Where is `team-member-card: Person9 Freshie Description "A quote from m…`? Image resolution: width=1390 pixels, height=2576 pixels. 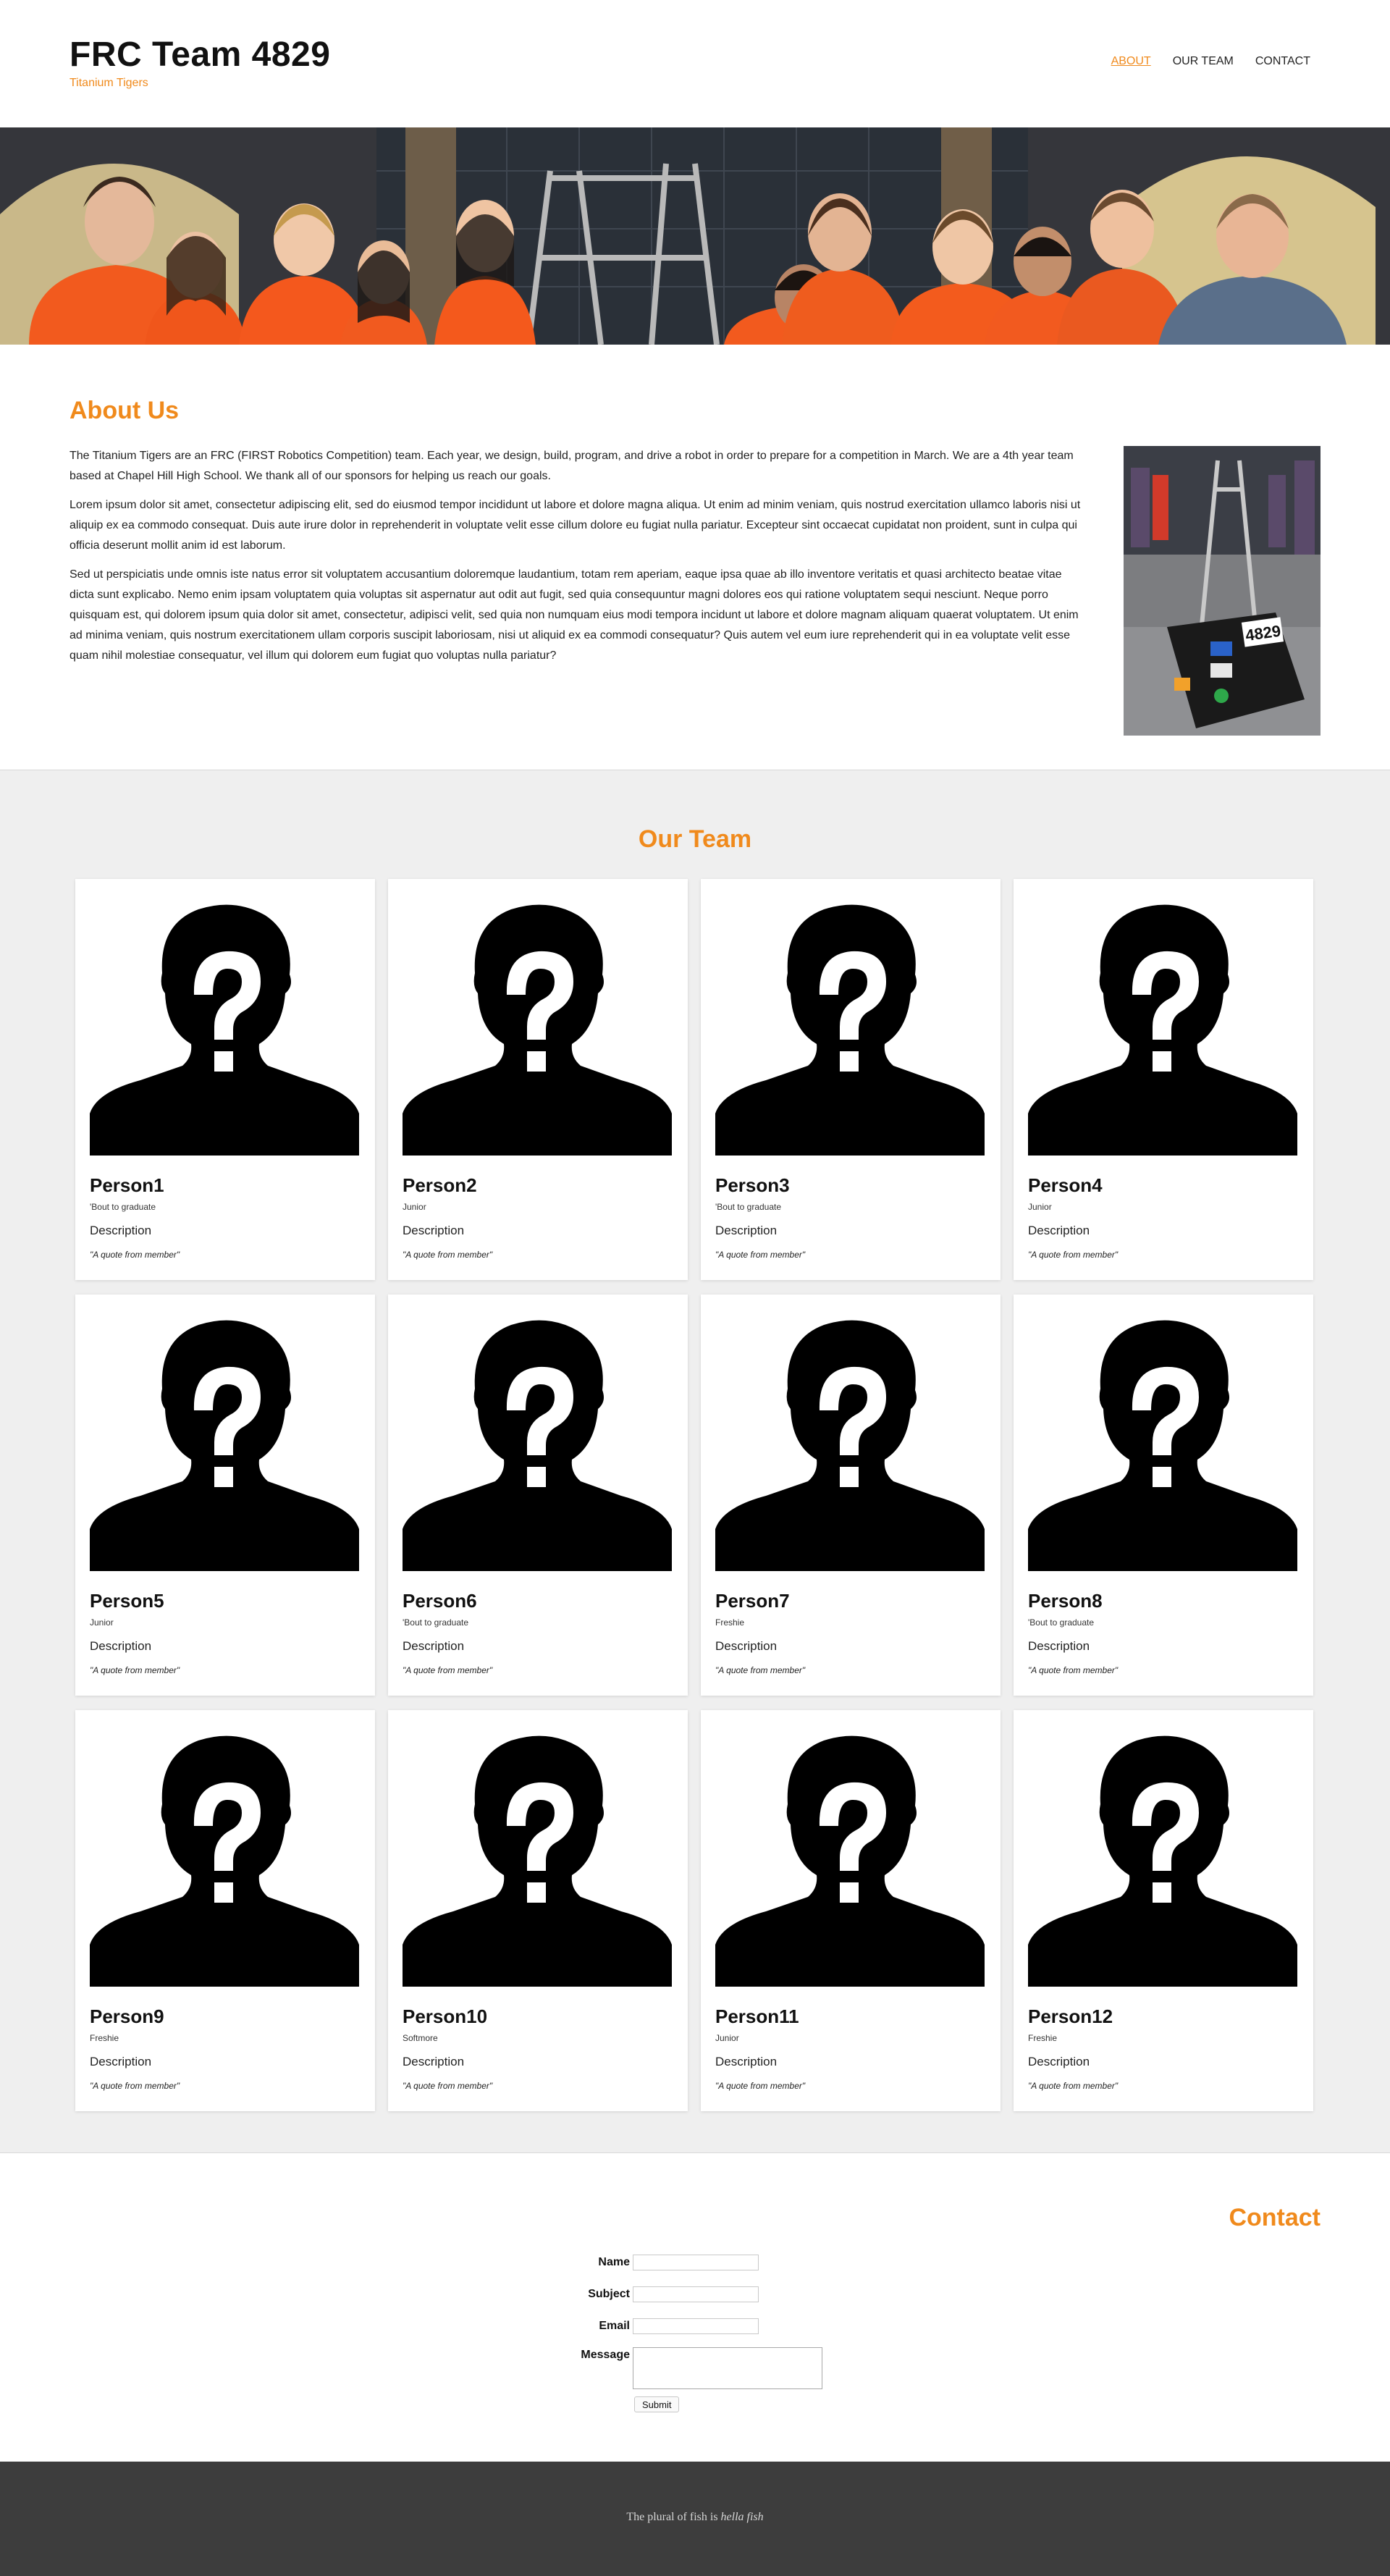 team-member-card: Person9 Freshie Description "A quote from m… is located at coordinates (225, 1910).